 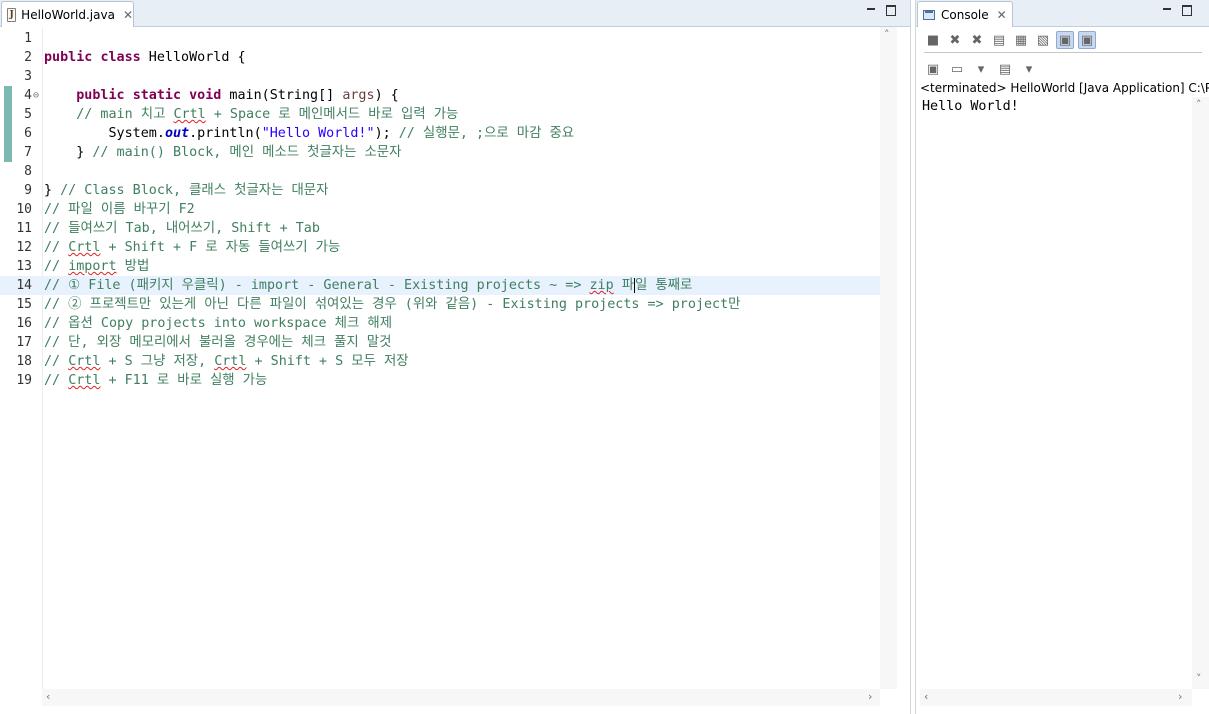 I want to click on scroll-down-icon: ˅, so click(x=1199, y=678).